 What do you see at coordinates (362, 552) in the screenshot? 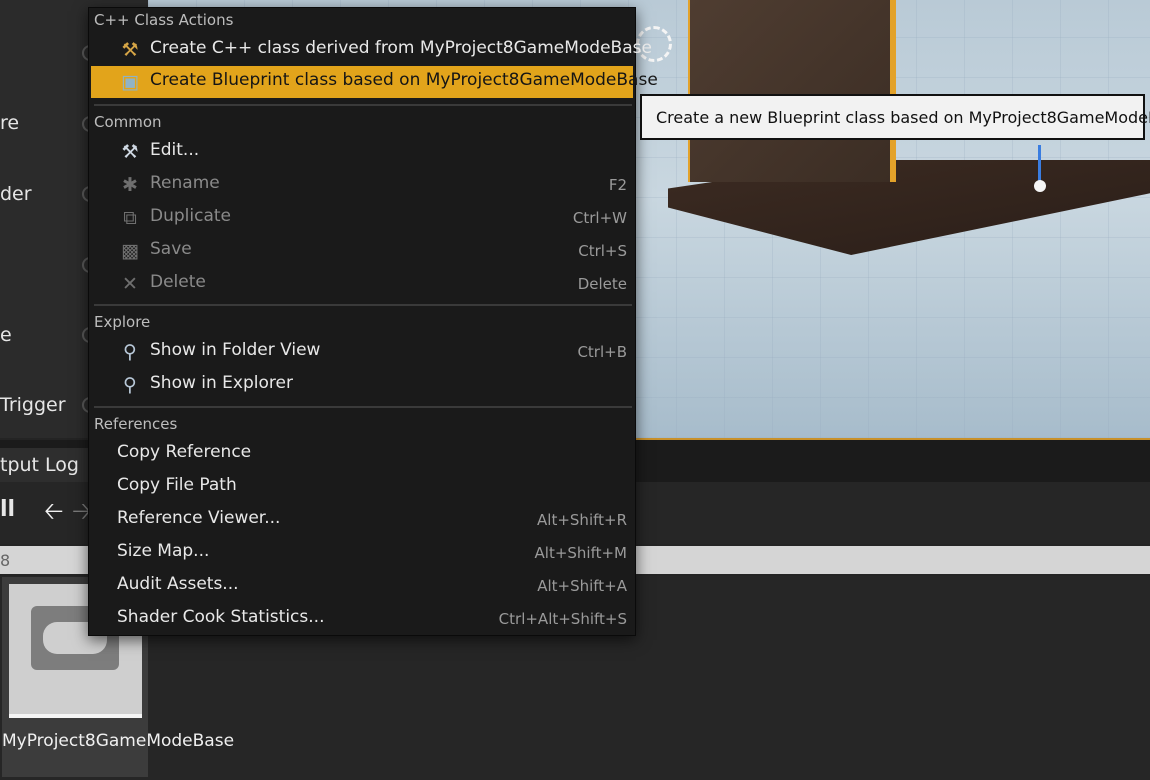
I see `menu-item-size-map: Size Map... Alt+Shift+M` at bounding box center [362, 552].